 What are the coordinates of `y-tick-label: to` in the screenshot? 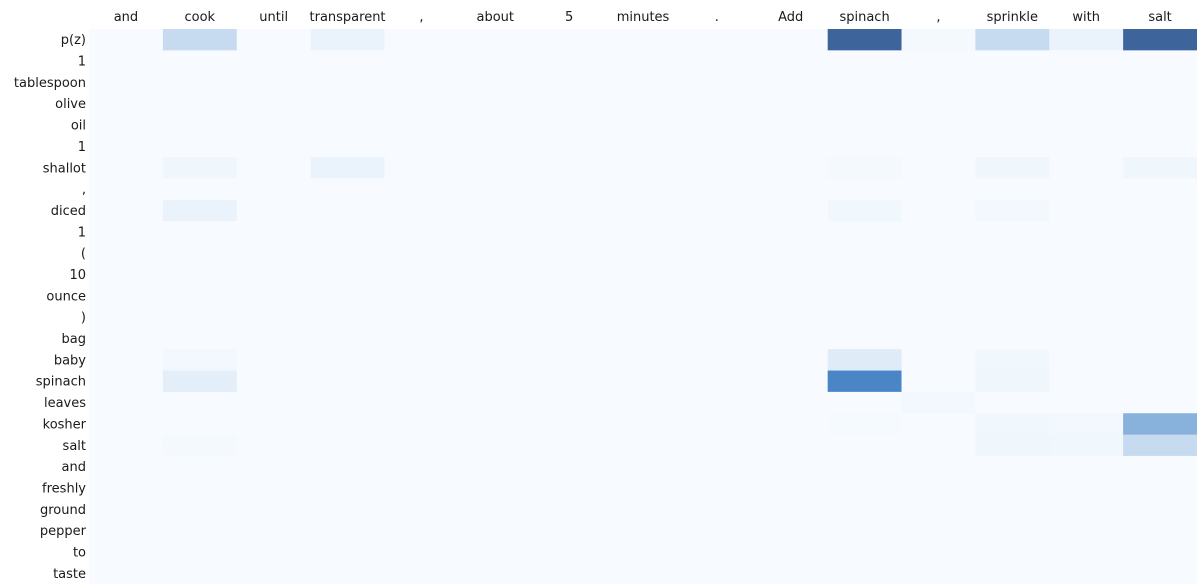 It's located at (79, 552).